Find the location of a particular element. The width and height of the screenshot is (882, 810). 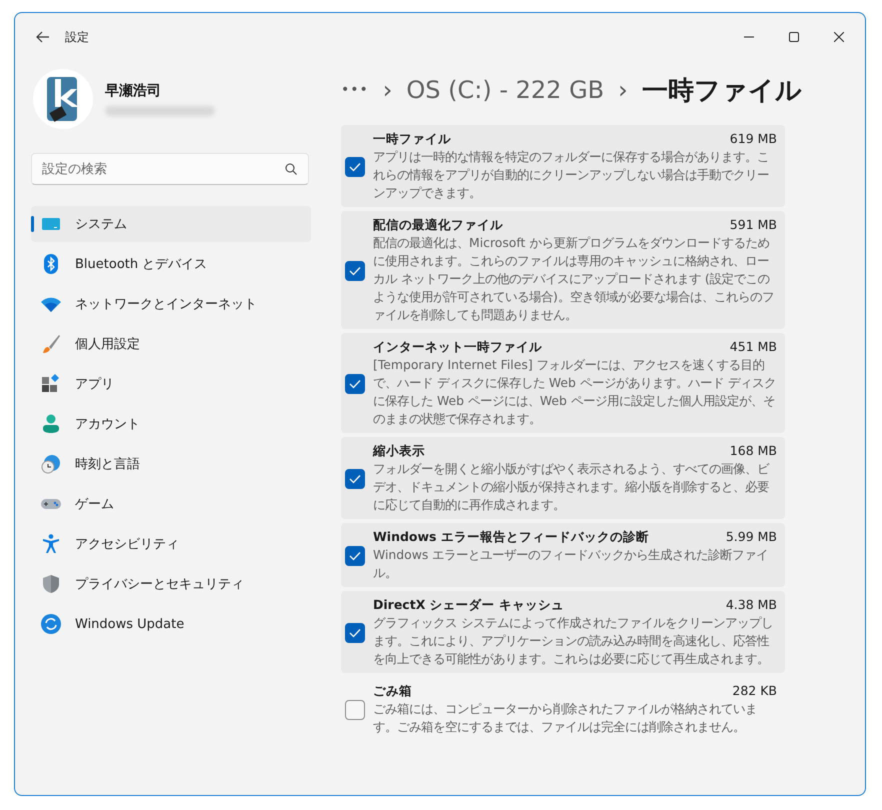

search-field: 設定の検索 is located at coordinates (170, 169).